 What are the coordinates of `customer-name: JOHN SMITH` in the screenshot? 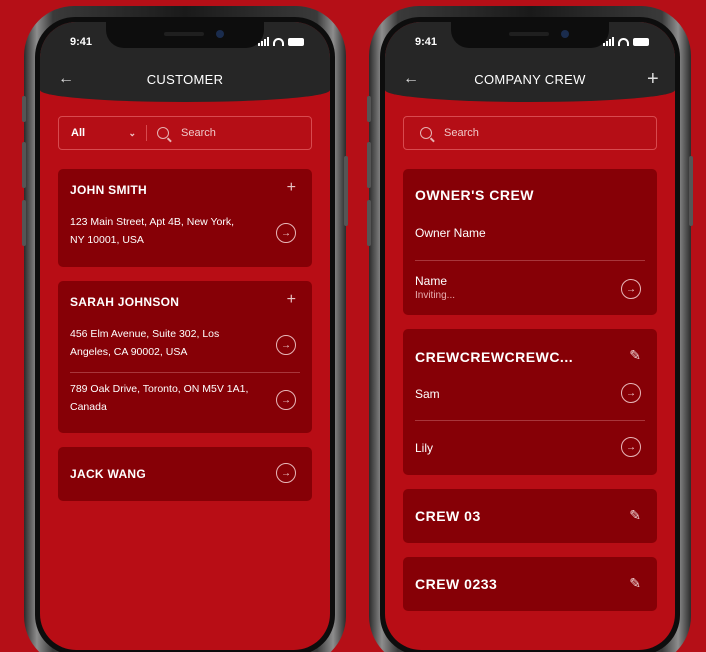 It's located at (109, 190).